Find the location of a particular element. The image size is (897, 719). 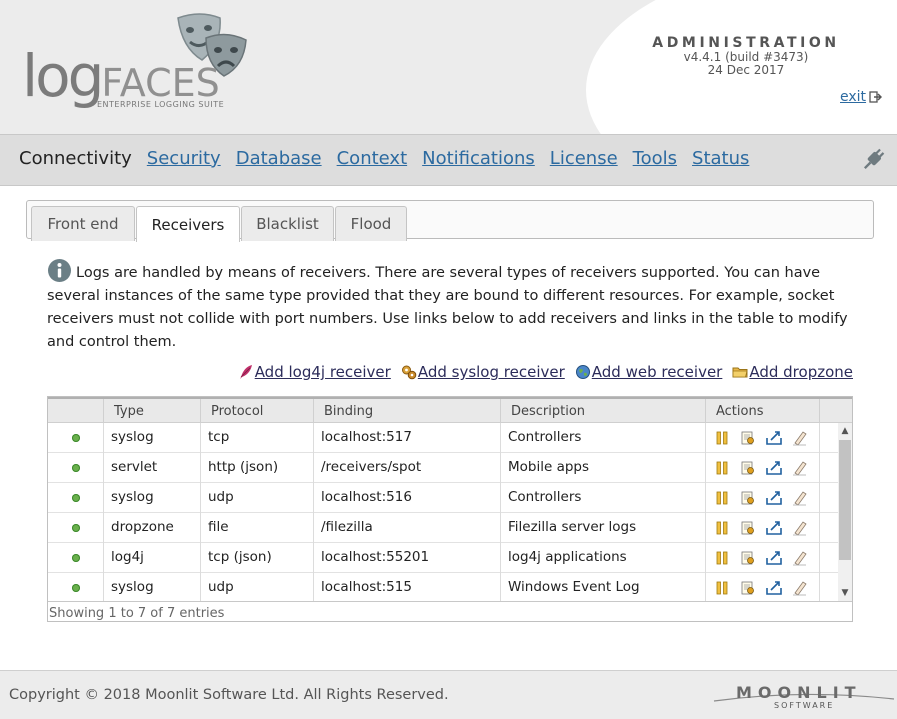

scroll-up-arrow-icon: ▲ is located at coordinates (845, 431).